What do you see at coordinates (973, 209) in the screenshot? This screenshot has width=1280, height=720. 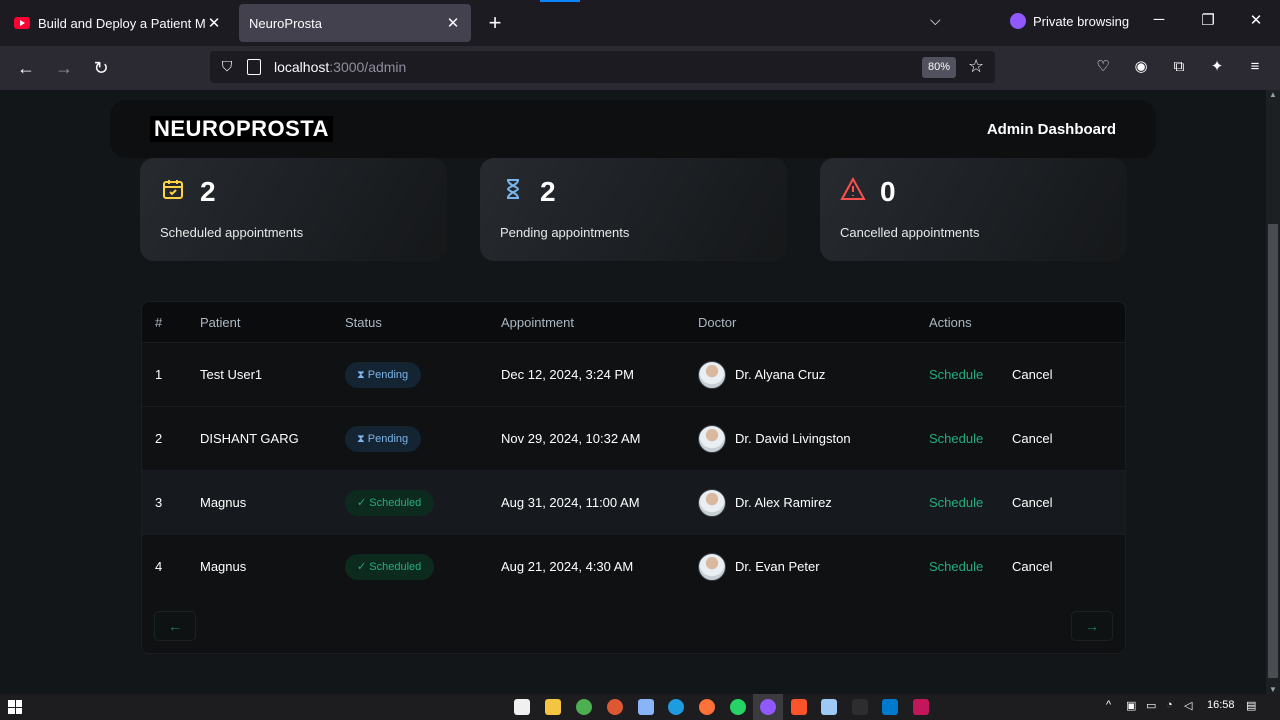 I see `stat-card-cancelled: 0 Cancelled appointments` at bounding box center [973, 209].